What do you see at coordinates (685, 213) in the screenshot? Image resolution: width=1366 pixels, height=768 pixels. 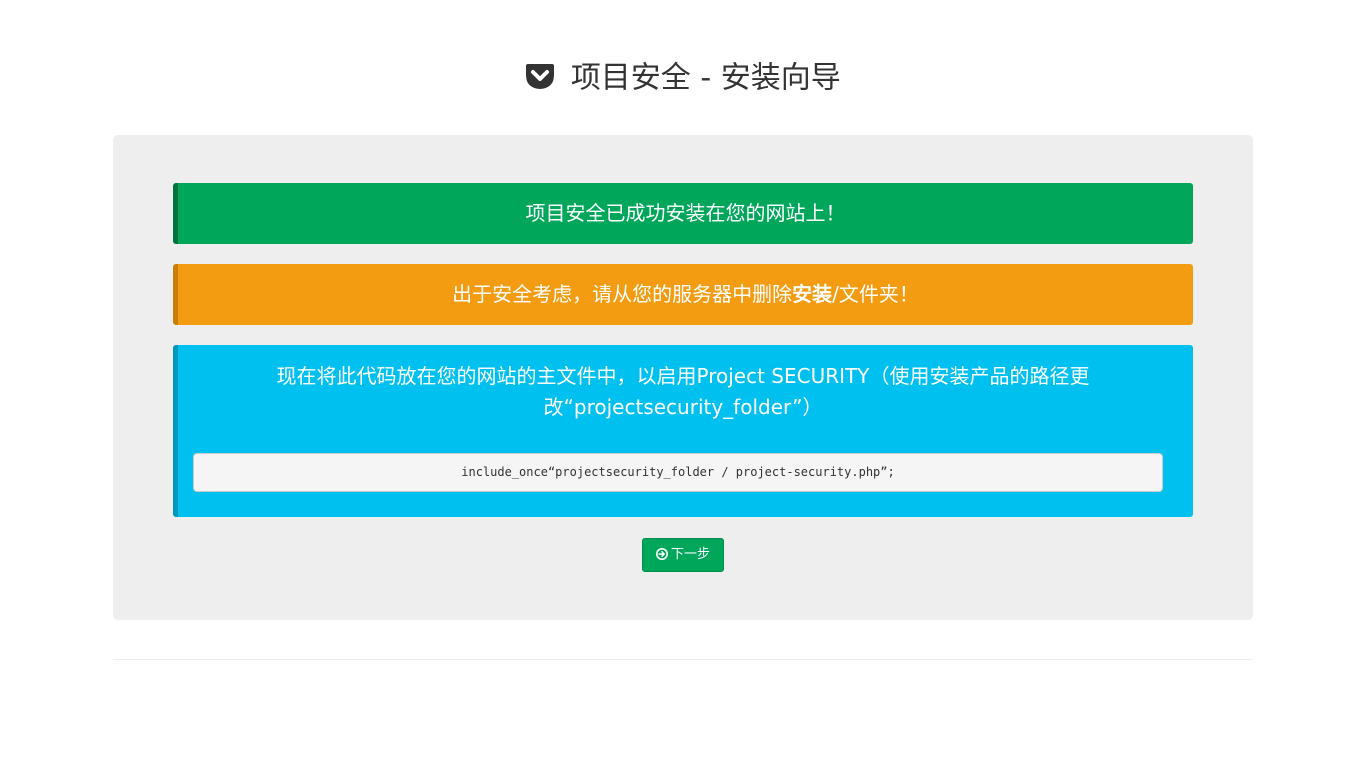 I see `success-message: 项目安全已成功安装在您的网站上！` at bounding box center [685, 213].